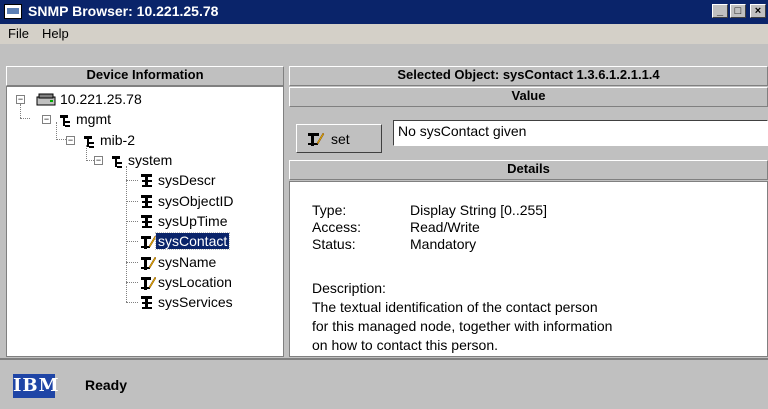 The width and height of the screenshot is (768, 409). I want to click on tree-item-sysname: sysName, so click(208, 263).